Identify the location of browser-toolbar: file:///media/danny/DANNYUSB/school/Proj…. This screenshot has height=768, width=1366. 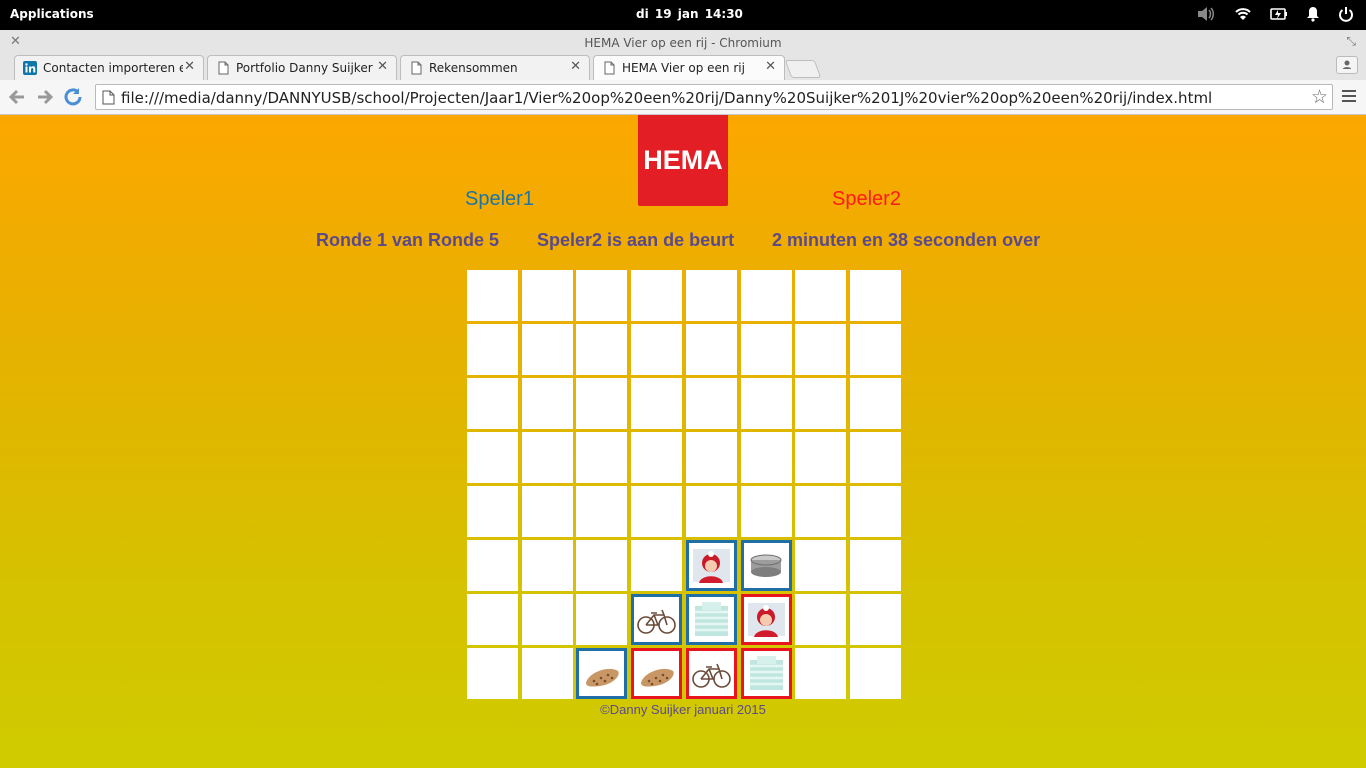
(683, 97).